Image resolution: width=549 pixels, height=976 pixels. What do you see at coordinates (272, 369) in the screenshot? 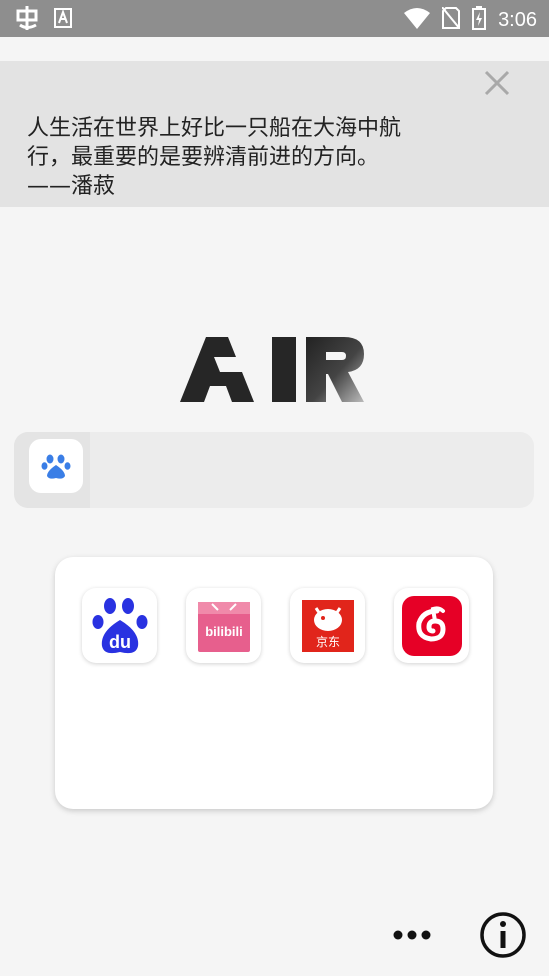
I see `air-logo` at bounding box center [272, 369].